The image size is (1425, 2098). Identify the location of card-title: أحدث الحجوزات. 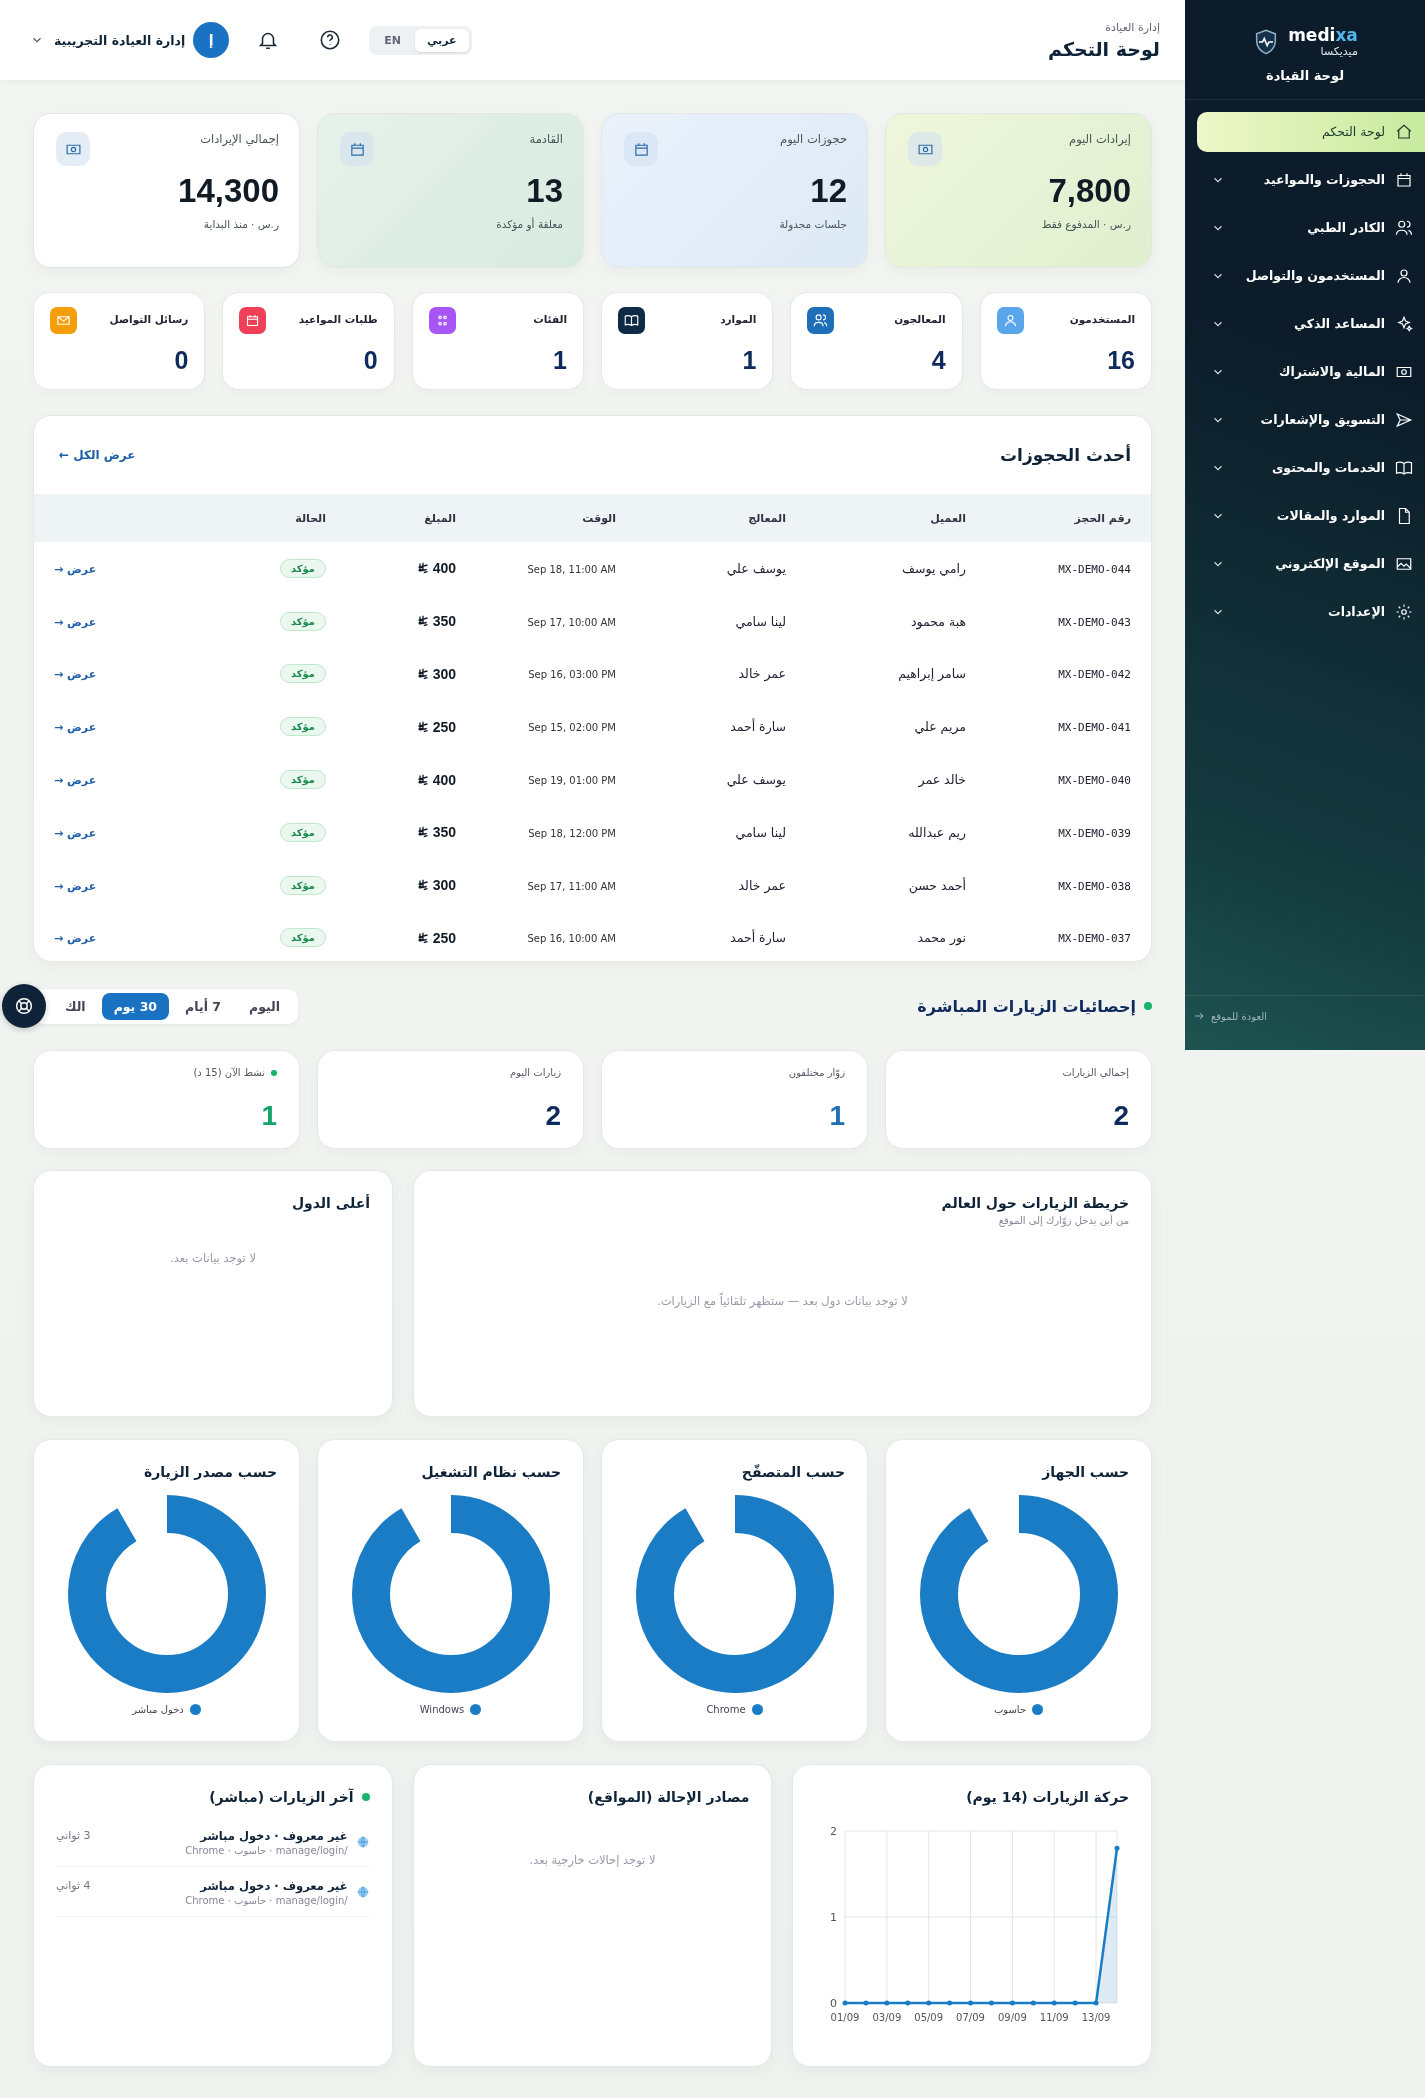
(1065, 455).